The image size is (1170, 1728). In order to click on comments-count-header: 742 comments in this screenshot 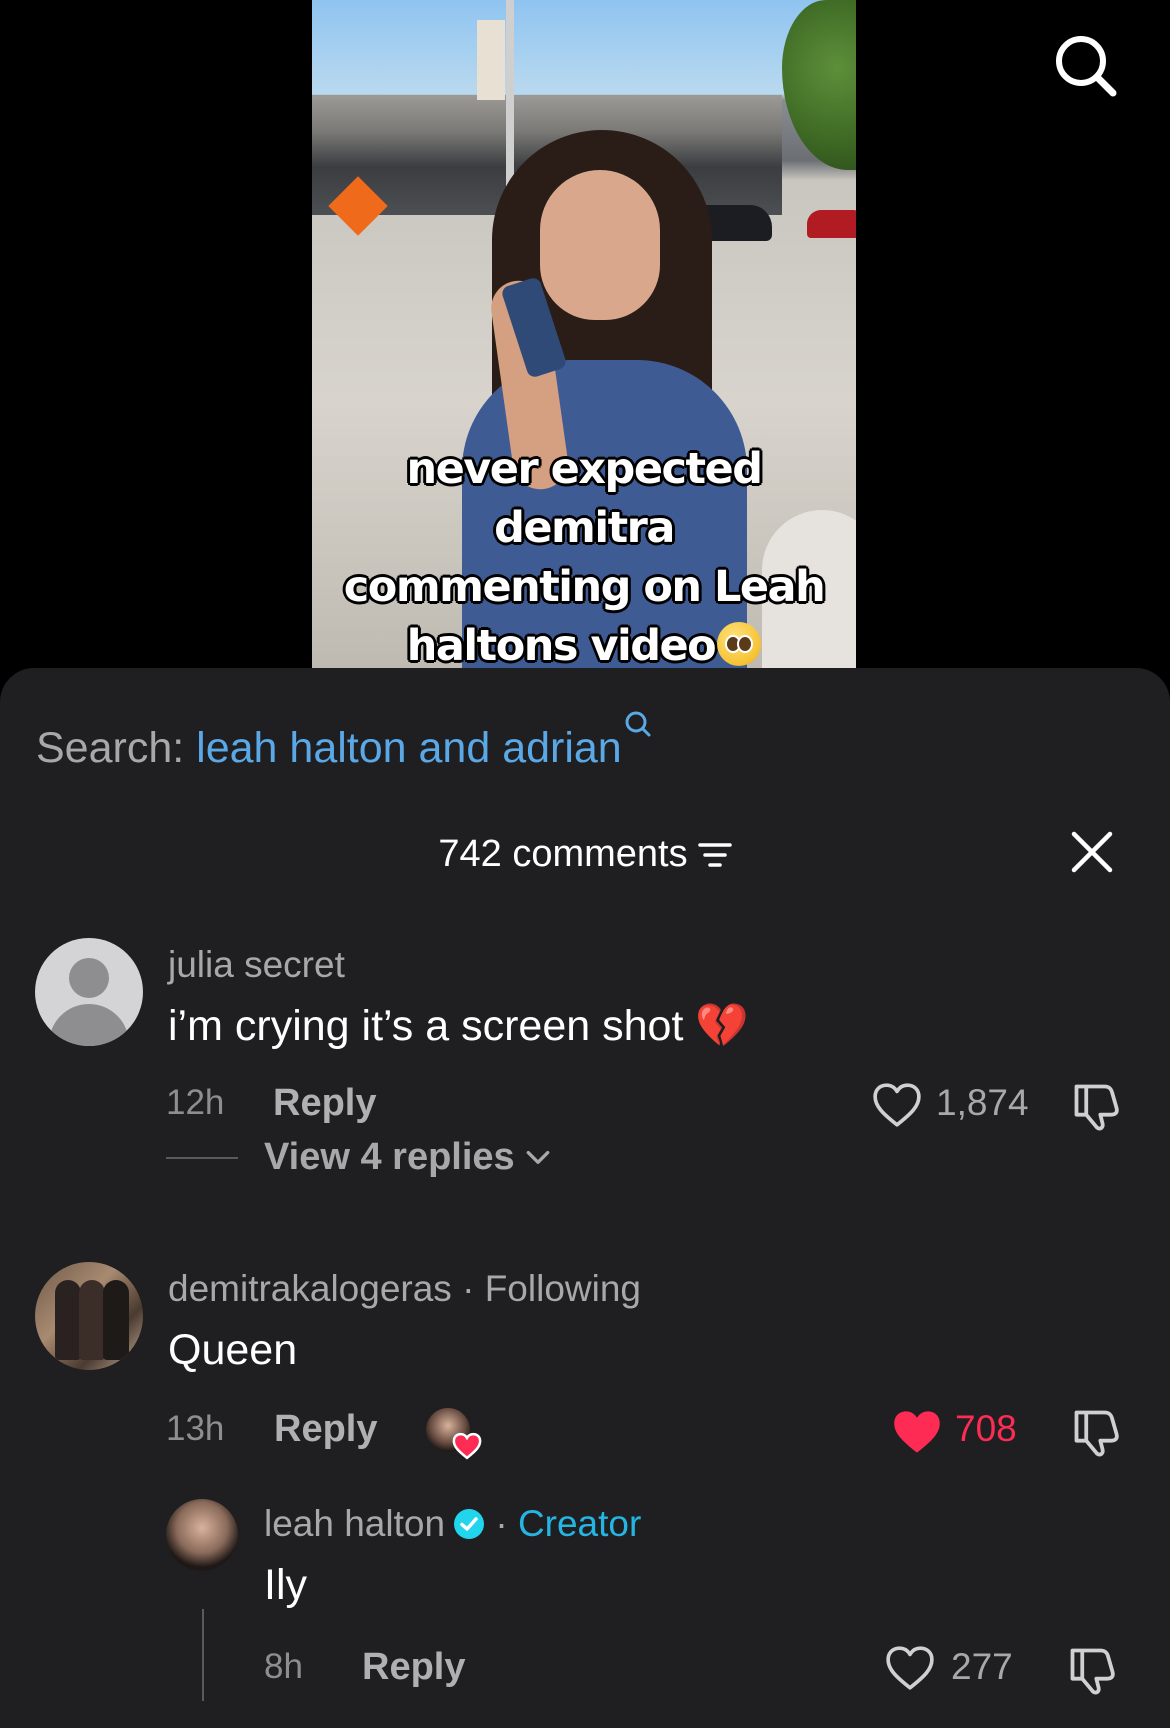, I will do `click(585, 854)`.